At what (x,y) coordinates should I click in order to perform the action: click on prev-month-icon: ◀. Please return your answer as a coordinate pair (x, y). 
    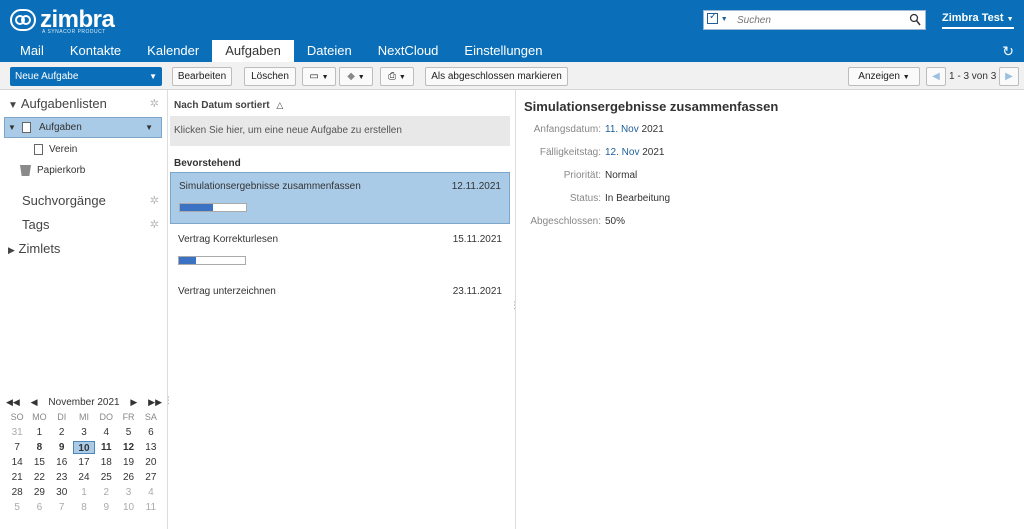
    Looking at the image, I should click on (34, 402).